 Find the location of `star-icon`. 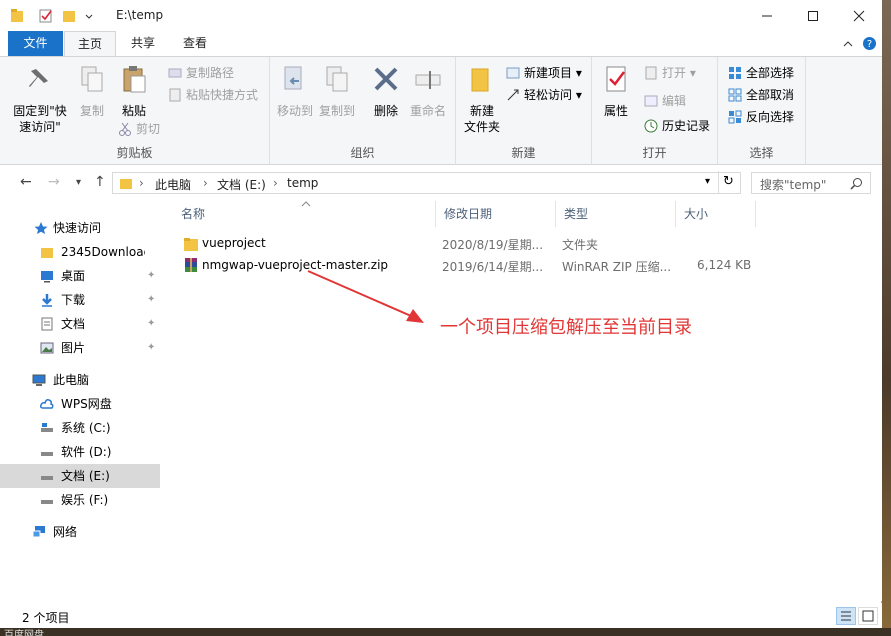

star-icon is located at coordinates (41, 228).